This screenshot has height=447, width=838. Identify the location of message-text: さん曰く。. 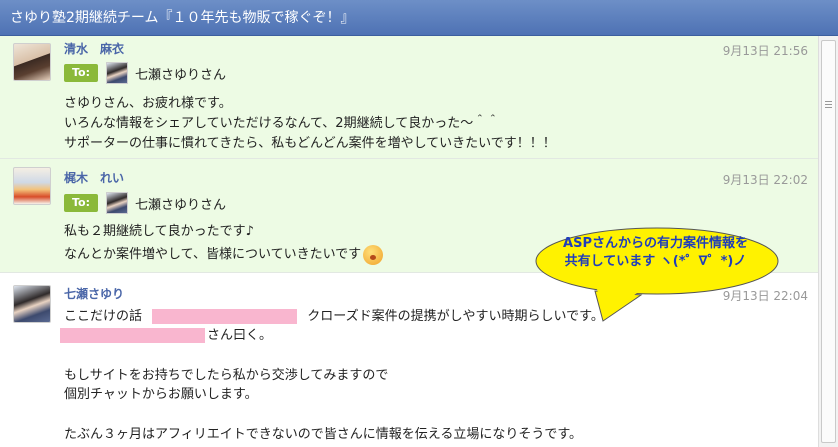
(240, 335).